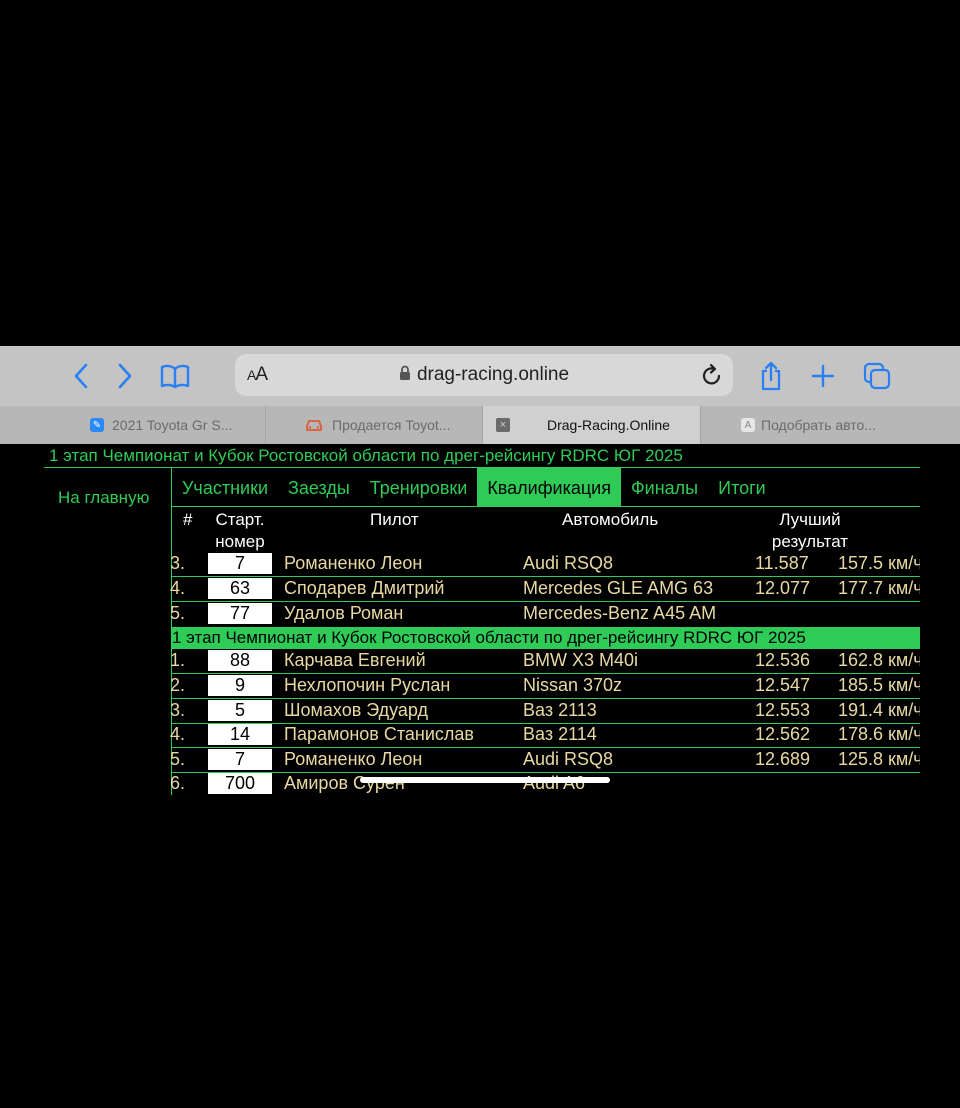  What do you see at coordinates (314, 425) in the screenshot?
I see `car-icon` at bounding box center [314, 425].